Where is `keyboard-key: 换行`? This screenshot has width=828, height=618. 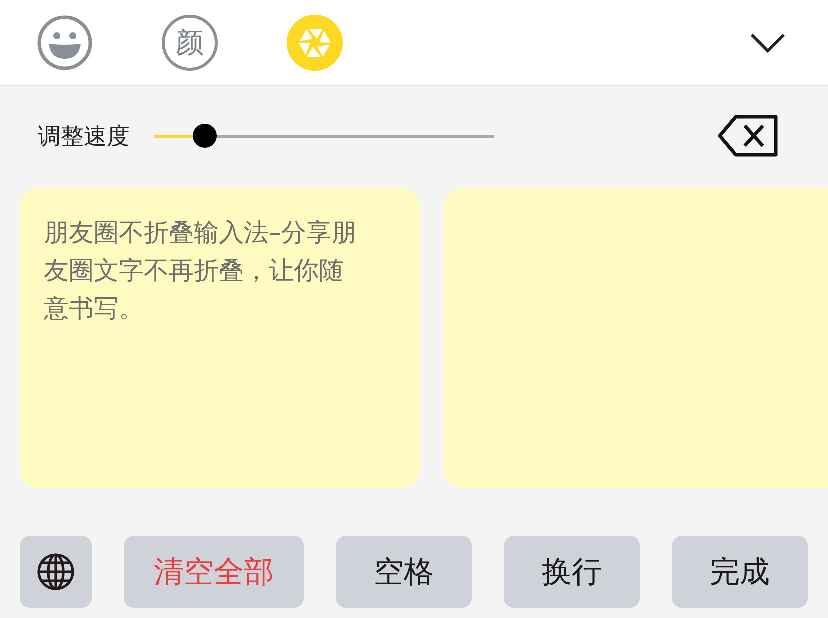 keyboard-key: 换行 is located at coordinates (572, 572).